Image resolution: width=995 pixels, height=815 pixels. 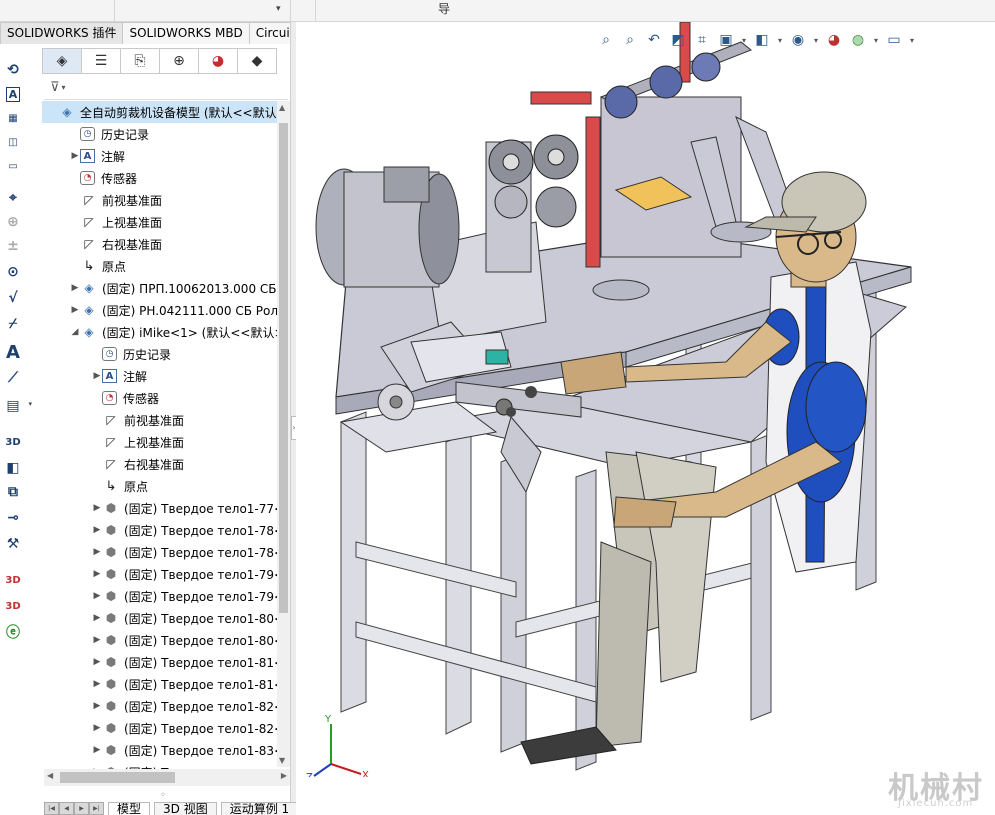 What do you see at coordinates (798, 40) in the screenshot?
I see `hide-show-icon: ◉` at bounding box center [798, 40].